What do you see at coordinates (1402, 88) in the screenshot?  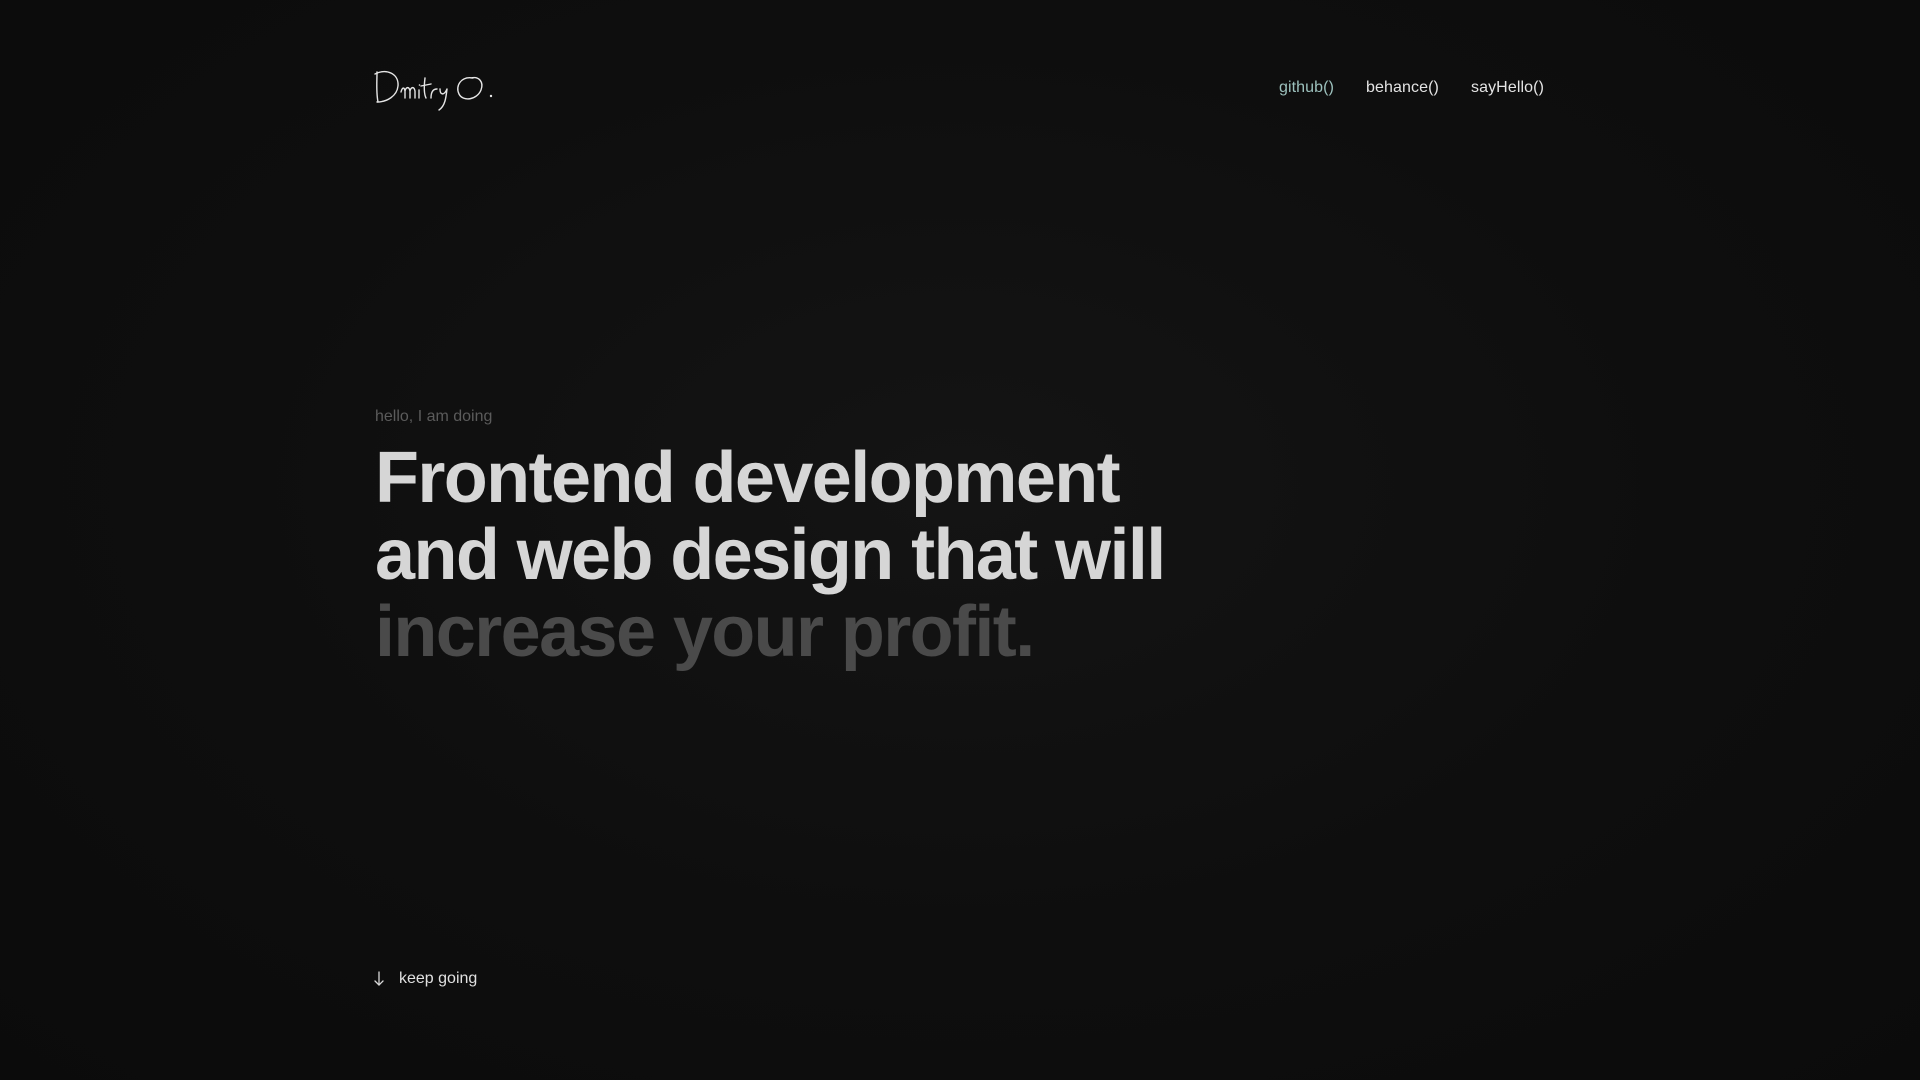 I see `nav-link-behance: behance()` at bounding box center [1402, 88].